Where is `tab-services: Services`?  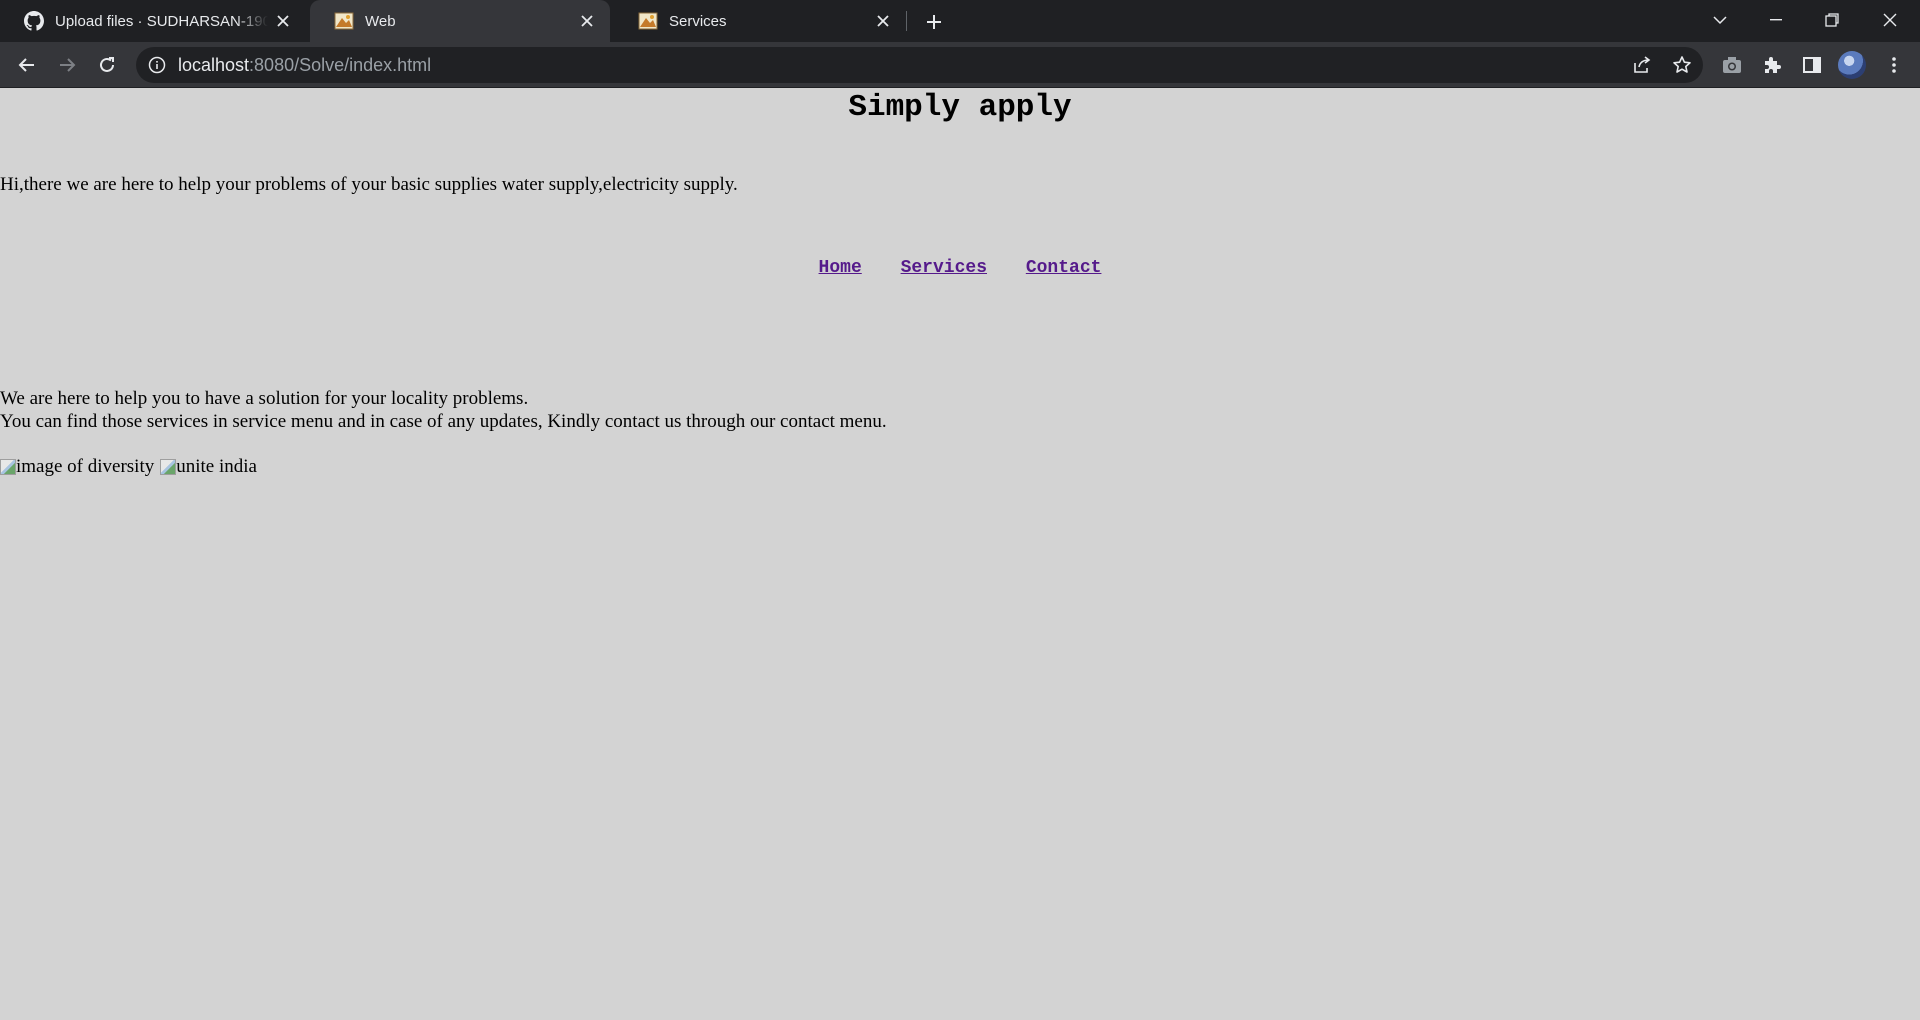 tab-services: Services is located at coordinates (760, 21).